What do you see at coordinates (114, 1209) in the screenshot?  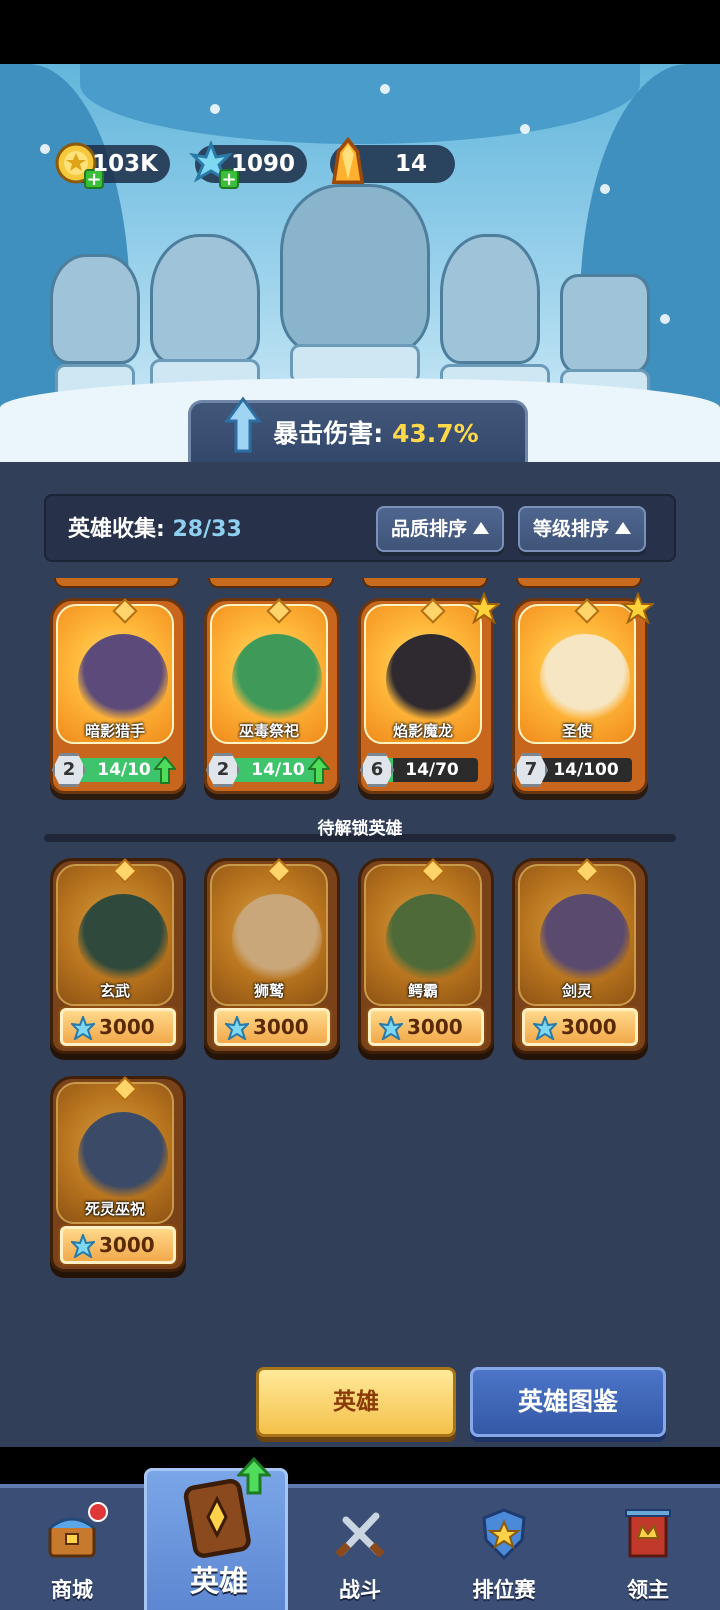 I see `hero-name: 死灵巫祝` at bounding box center [114, 1209].